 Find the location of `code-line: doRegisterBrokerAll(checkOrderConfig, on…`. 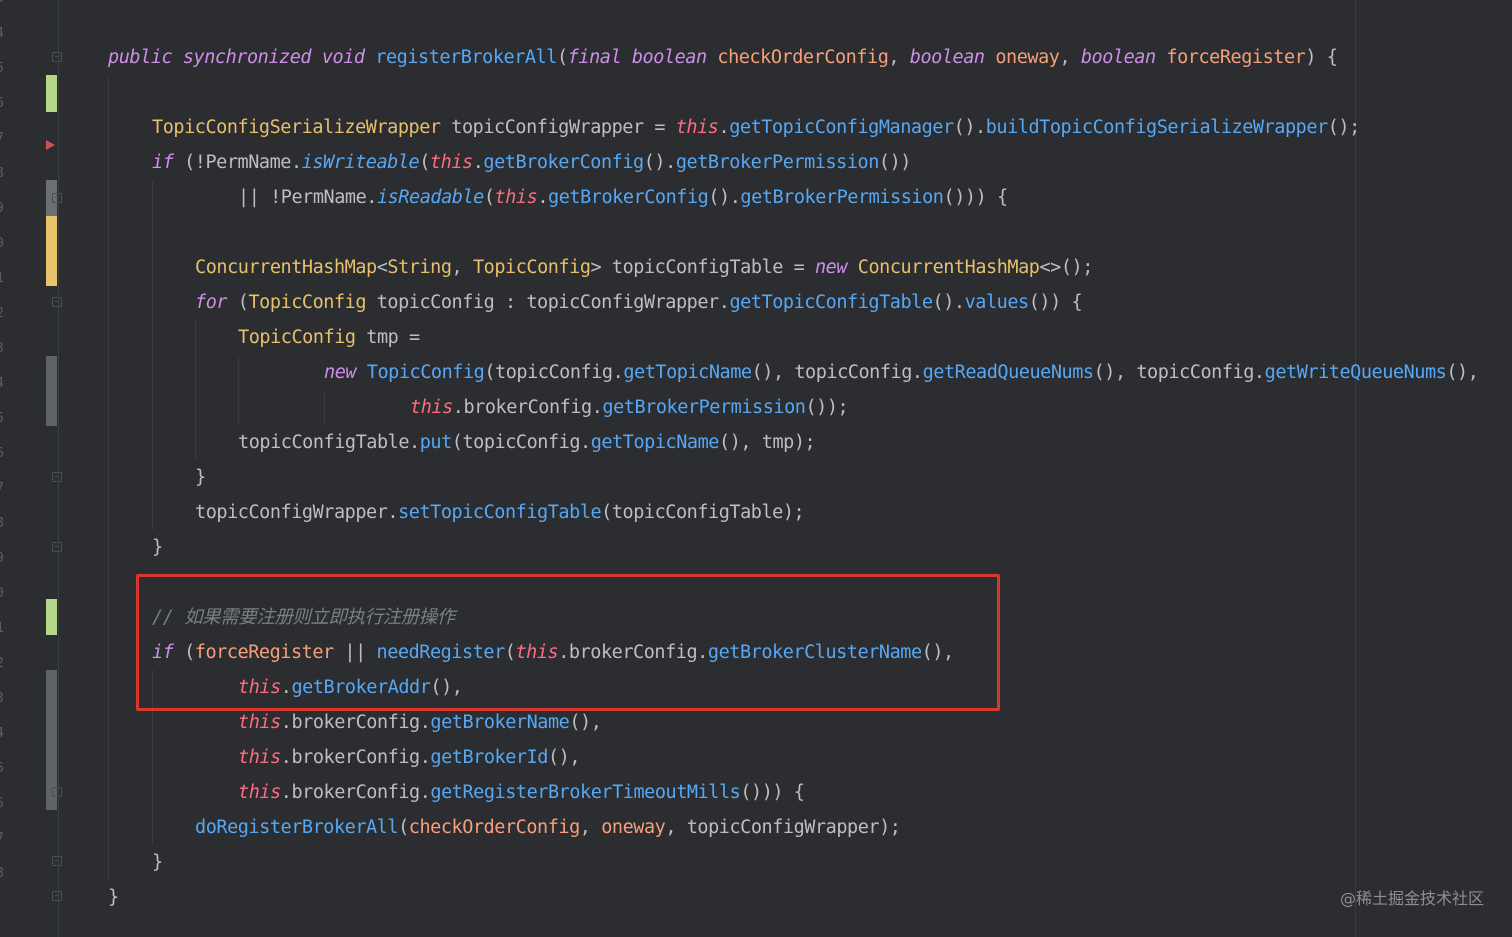

code-line: doRegisterBrokerAll(checkOrderConfig, on… is located at coordinates (548, 827).